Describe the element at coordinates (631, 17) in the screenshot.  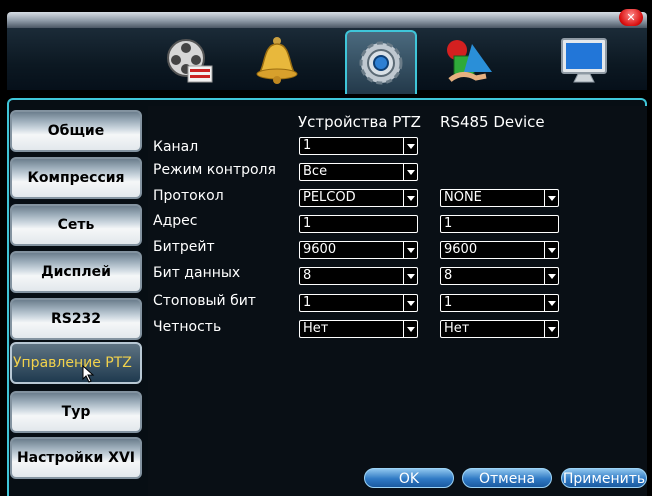
I see `close-icon: ✕` at that location.